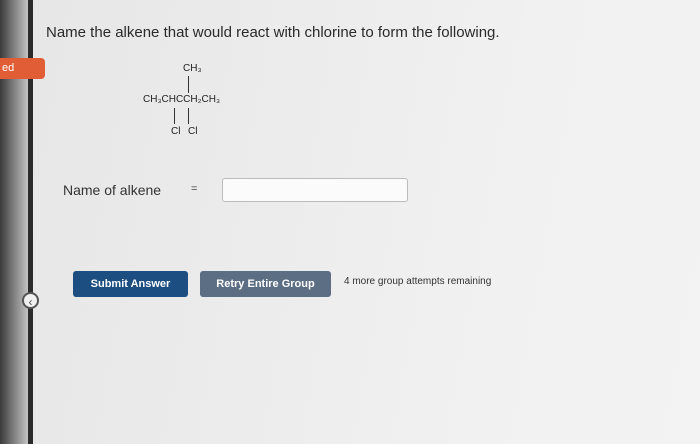  I want to click on attempts-remaining-text: 4 more group attempts remaining, so click(418, 281).